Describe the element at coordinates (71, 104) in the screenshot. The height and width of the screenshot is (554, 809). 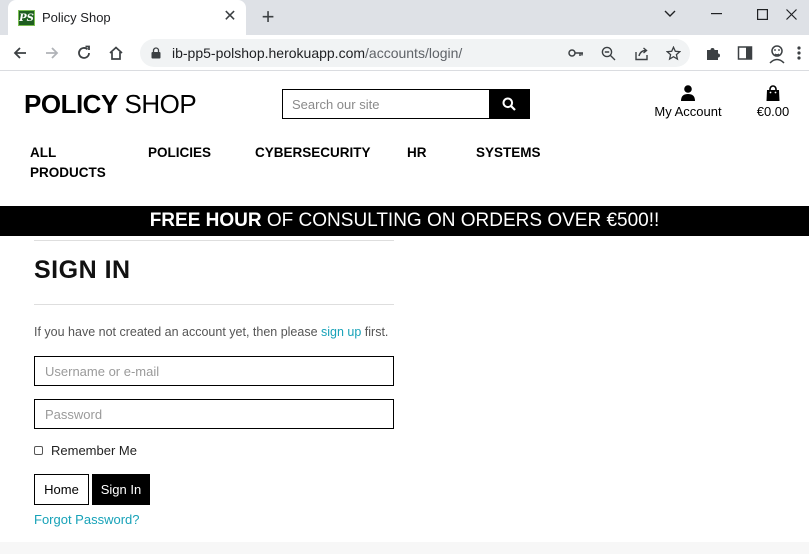
I see `logo-bold-text: POLICY` at that location.